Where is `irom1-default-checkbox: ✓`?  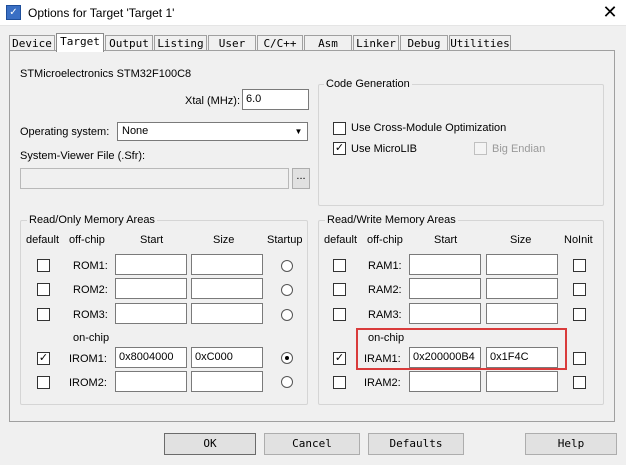
irom1-default-checkbox: ✓ is located at coordinates (43, 358).